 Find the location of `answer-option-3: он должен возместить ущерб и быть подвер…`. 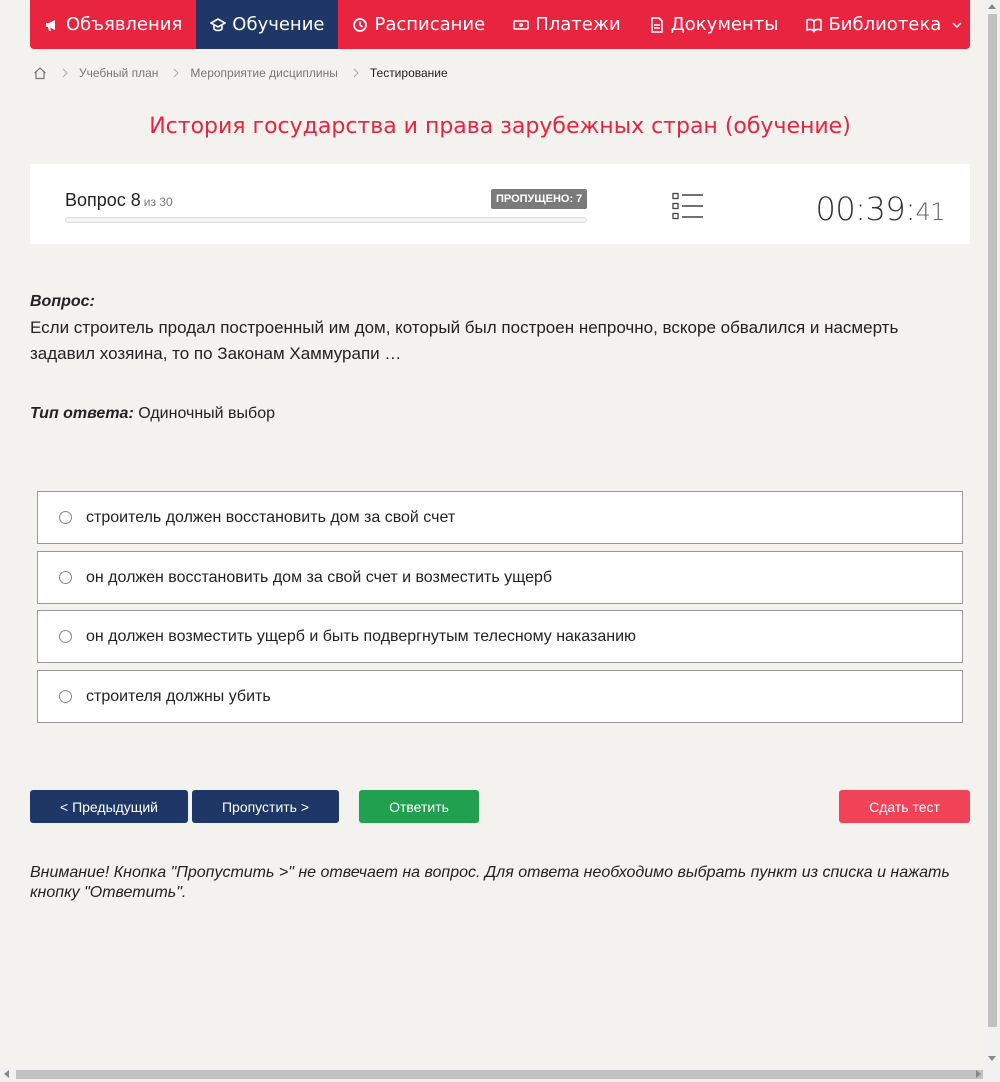

answer-option-3: он должен возместить ущерб и быть подвер… is located at coordinates (500, 636).